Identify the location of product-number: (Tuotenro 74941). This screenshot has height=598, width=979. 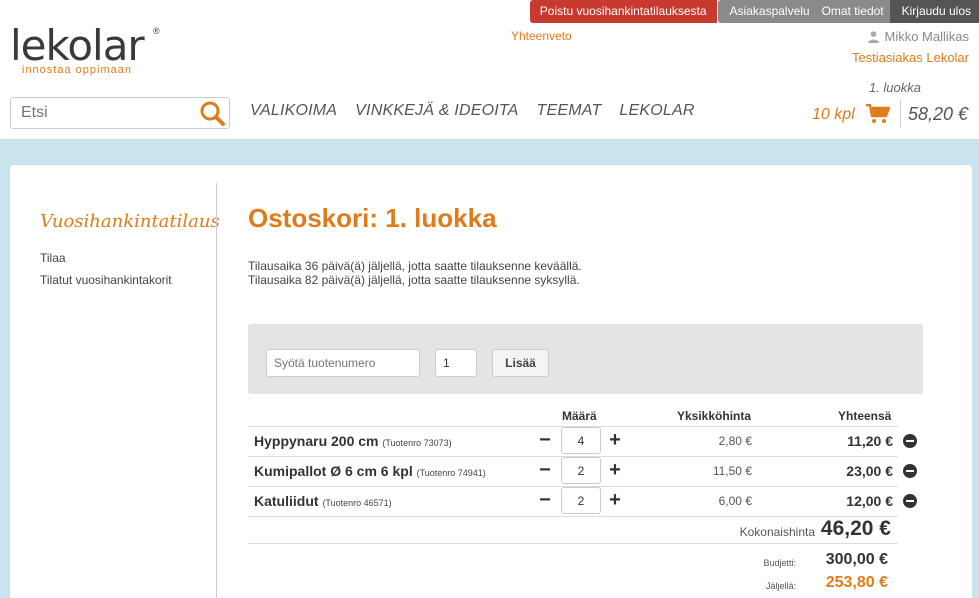
(451, 473).